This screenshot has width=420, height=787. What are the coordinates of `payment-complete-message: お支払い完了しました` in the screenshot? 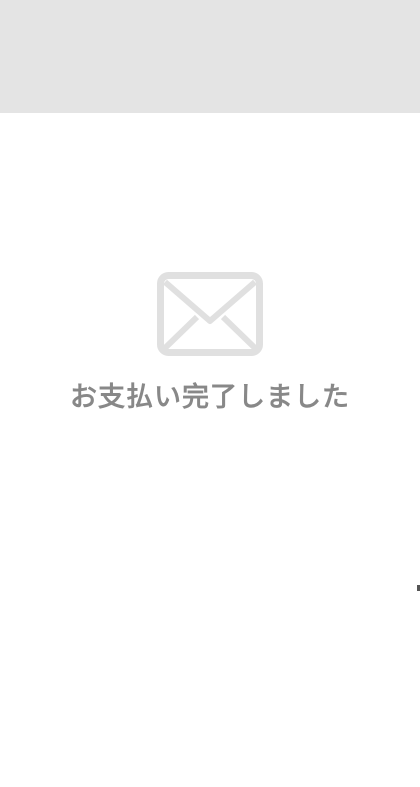 It's located at (210, 397).